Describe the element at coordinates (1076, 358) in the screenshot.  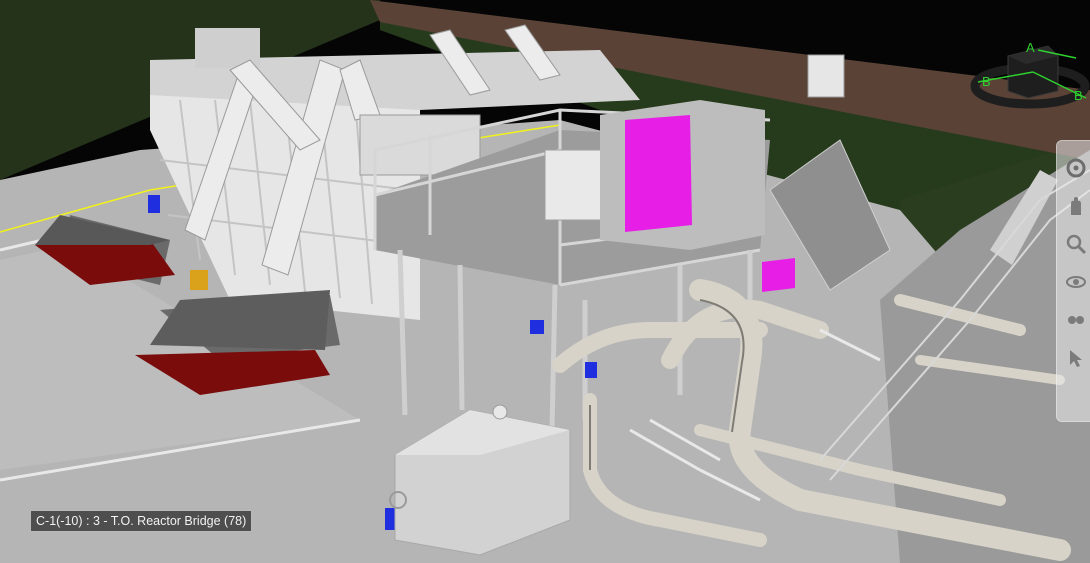
I see `select-cursor-icon` at that location.